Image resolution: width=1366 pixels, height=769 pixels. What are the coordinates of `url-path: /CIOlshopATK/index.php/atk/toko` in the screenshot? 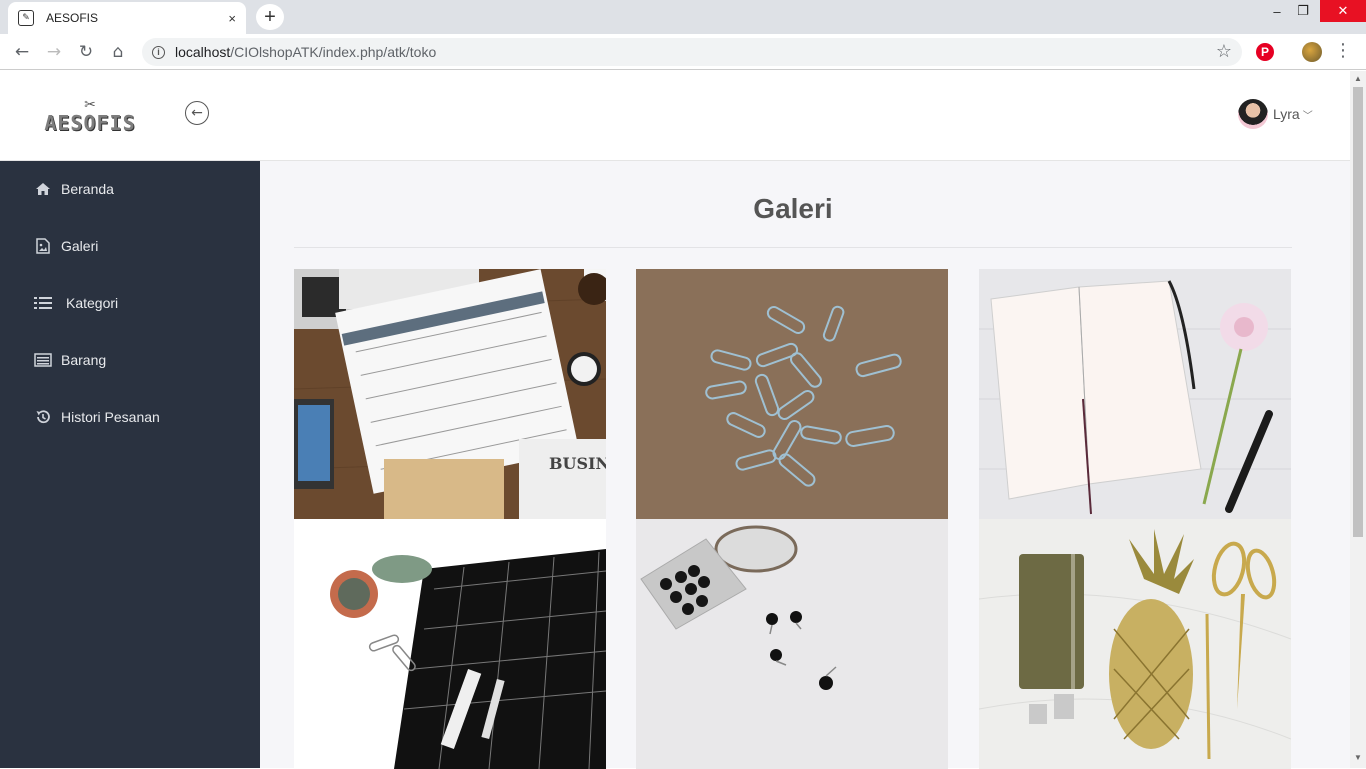 It's located at (333, 52).